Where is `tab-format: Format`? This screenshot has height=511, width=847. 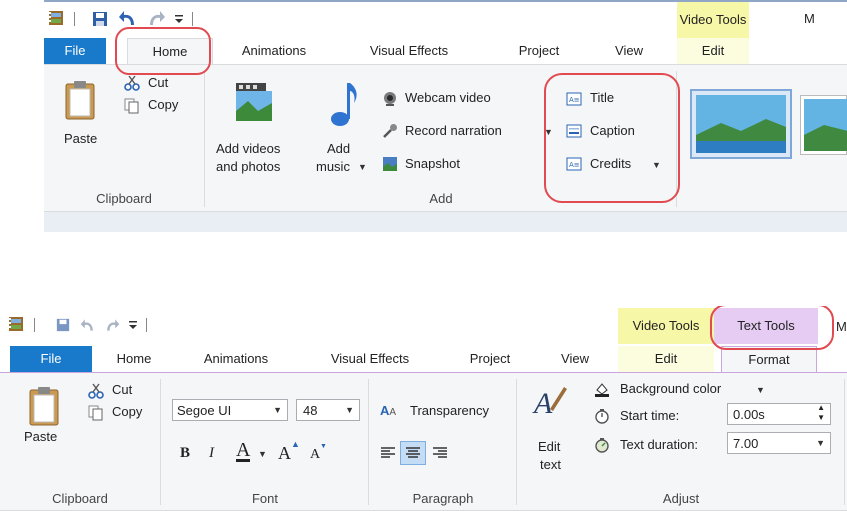
tab-format: Format is located at coordinates (769, 359).